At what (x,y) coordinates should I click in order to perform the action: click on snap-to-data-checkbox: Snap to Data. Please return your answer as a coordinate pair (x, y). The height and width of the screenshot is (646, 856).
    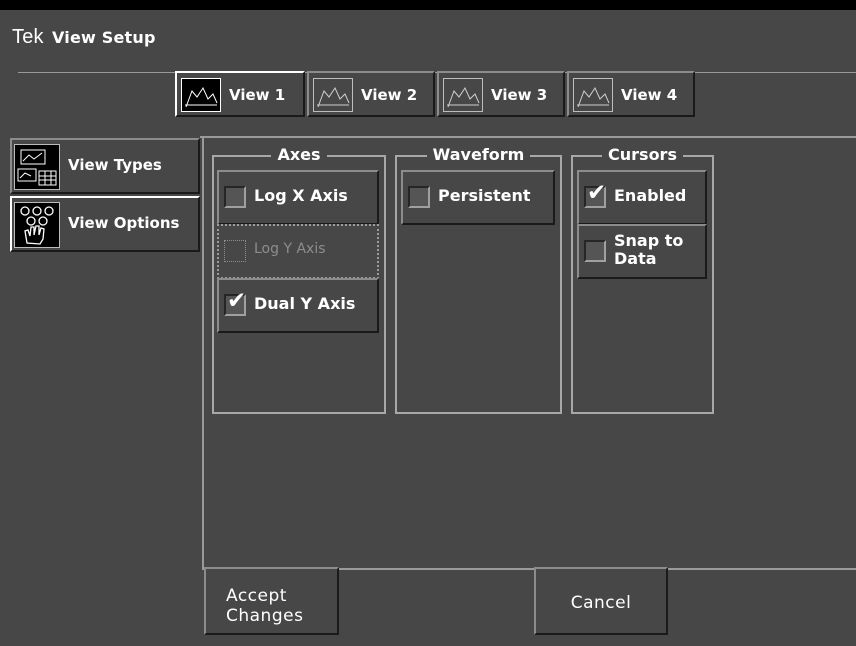
    Looking at the image, I should click on (642, 251).